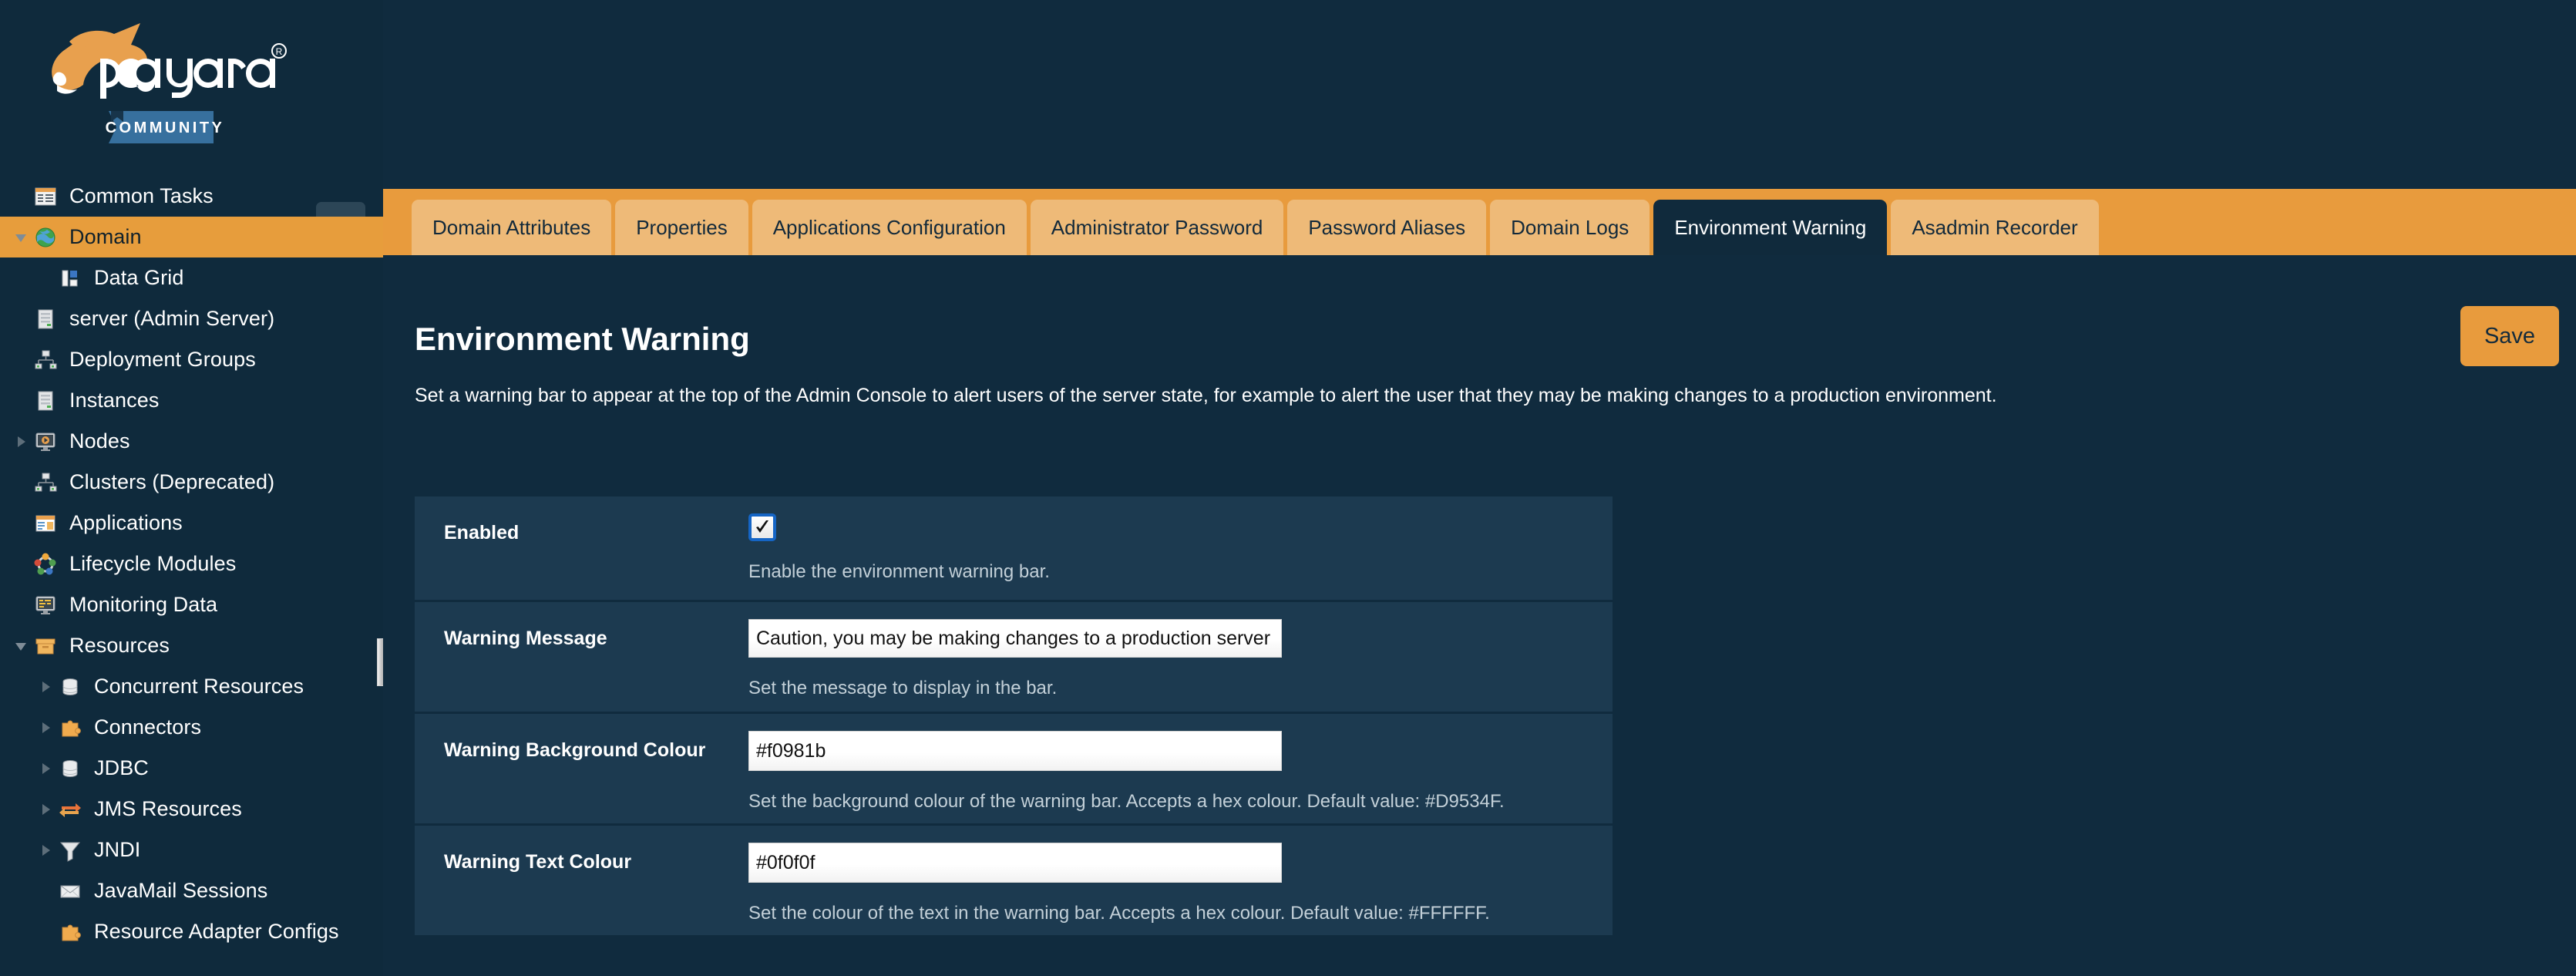  What do you see at coordinates (538, 862) in the screenshot?
I see `text-colour-label: Warning Text Colour` at bounding box center [538, 862].